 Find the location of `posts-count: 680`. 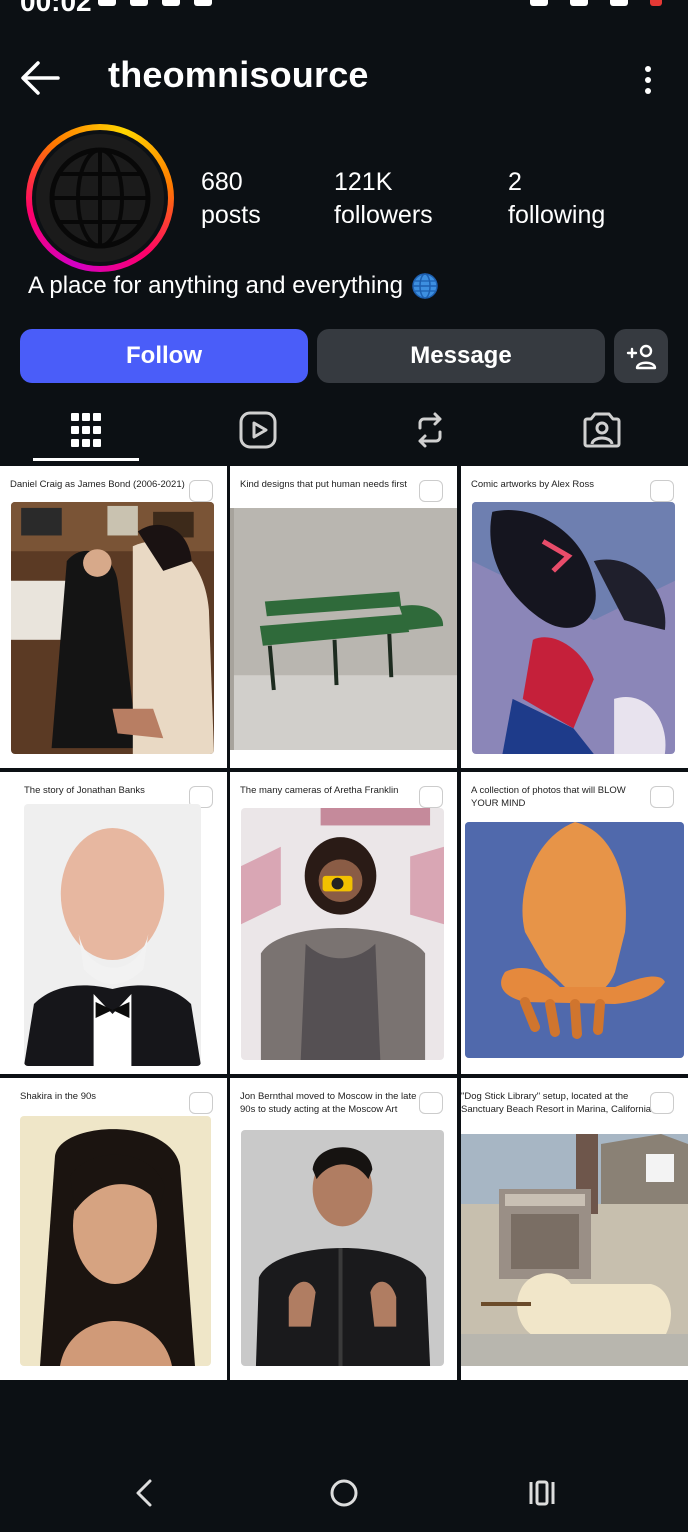

posts-count: 680 is located at coordinates (222, 182).